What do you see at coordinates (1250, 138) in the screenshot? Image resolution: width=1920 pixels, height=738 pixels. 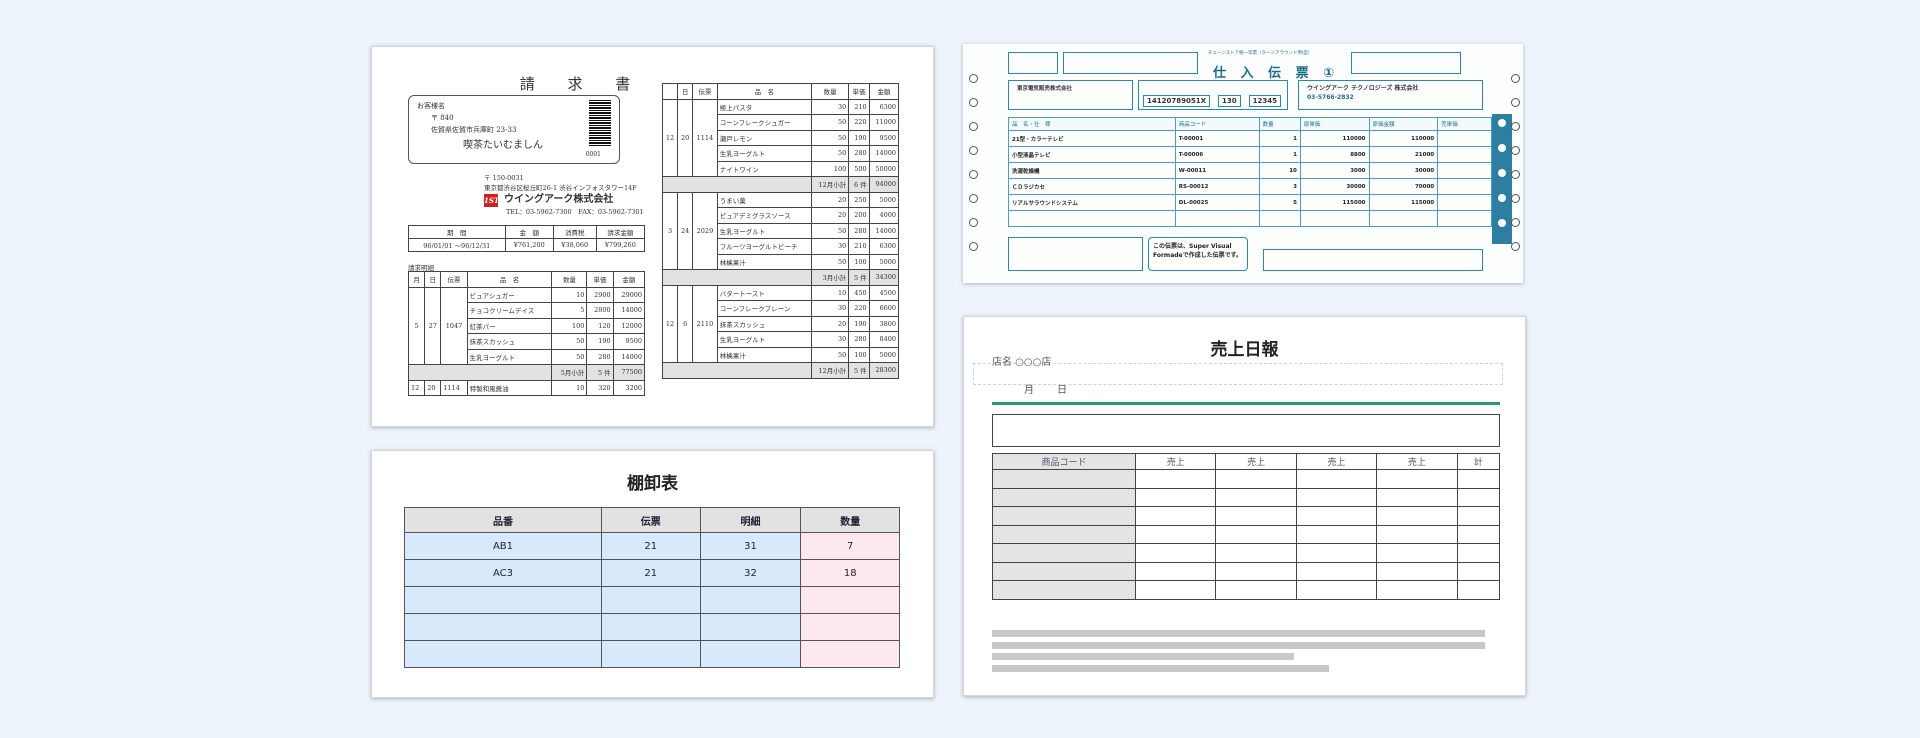 I see `table-row: 21型・カラーテレビ T-00001 1 110000 110000` at bounding box center [1250, 138].